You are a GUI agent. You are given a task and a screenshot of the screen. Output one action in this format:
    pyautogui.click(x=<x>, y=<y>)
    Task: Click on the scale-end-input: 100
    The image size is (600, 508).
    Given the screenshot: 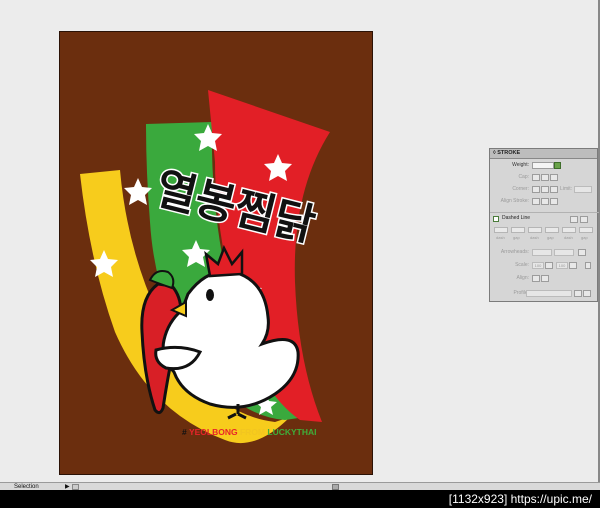 What is the action you would take?
    pyautogui.click(x=562, y=265)
    